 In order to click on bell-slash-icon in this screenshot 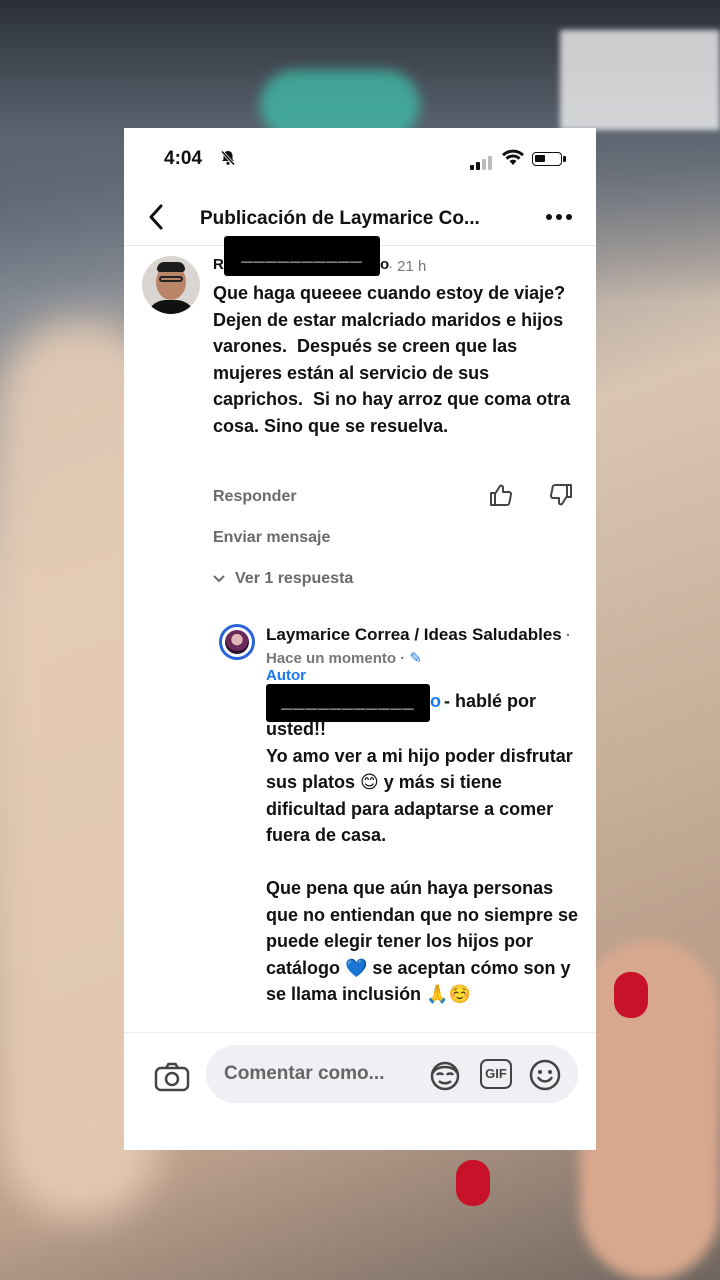, I will do `click(228, 159)`.